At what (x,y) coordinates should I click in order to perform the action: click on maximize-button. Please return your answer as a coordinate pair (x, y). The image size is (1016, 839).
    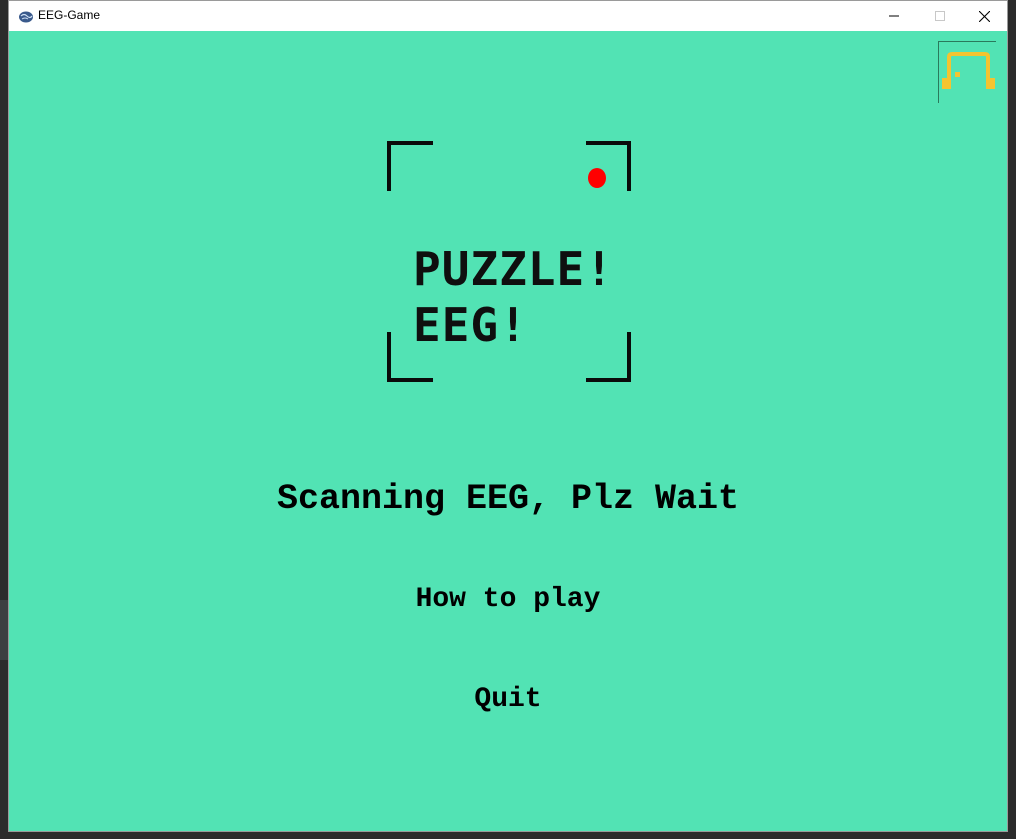
    Looking at the image, I should click on (940, 16).